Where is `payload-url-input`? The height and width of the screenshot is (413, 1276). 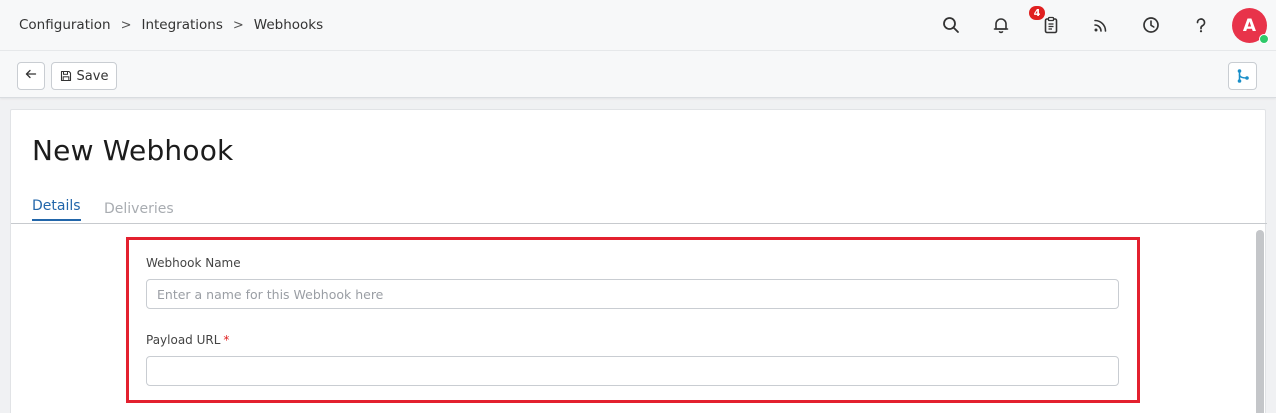 payload-url-input is located at coordinates (632, 371).